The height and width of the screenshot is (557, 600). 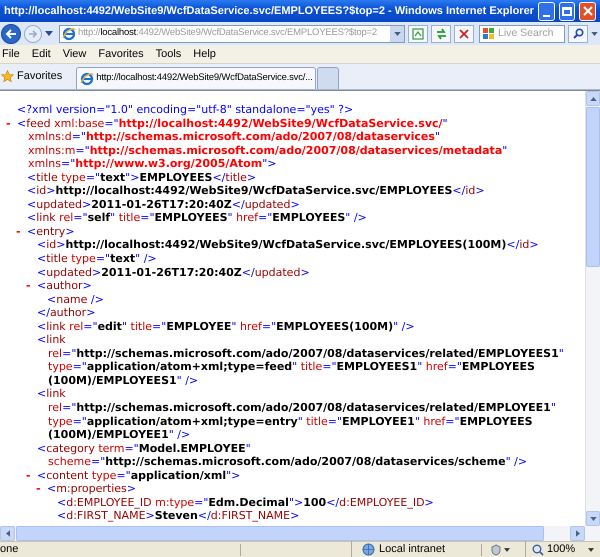 I want to click on xml-line: <?xml version="1.0" encoding="utf-8" standalone="yes" ?>, so click(x=185, y=110).